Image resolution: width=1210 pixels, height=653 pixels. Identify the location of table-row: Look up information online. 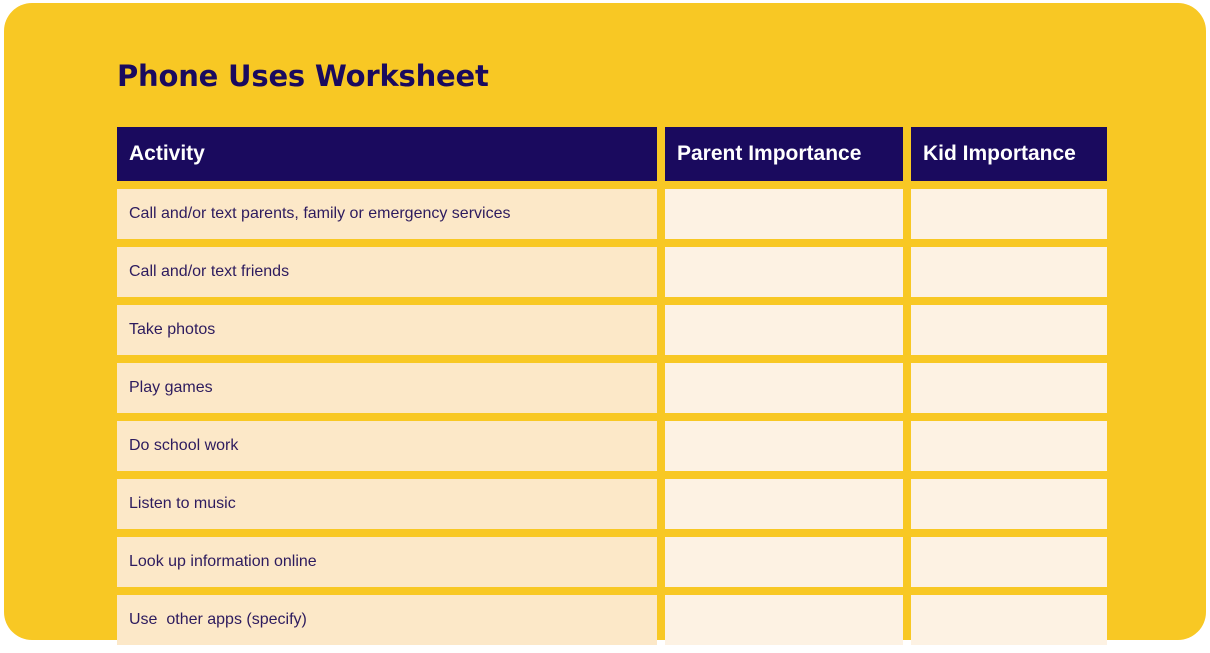
(612, 562).